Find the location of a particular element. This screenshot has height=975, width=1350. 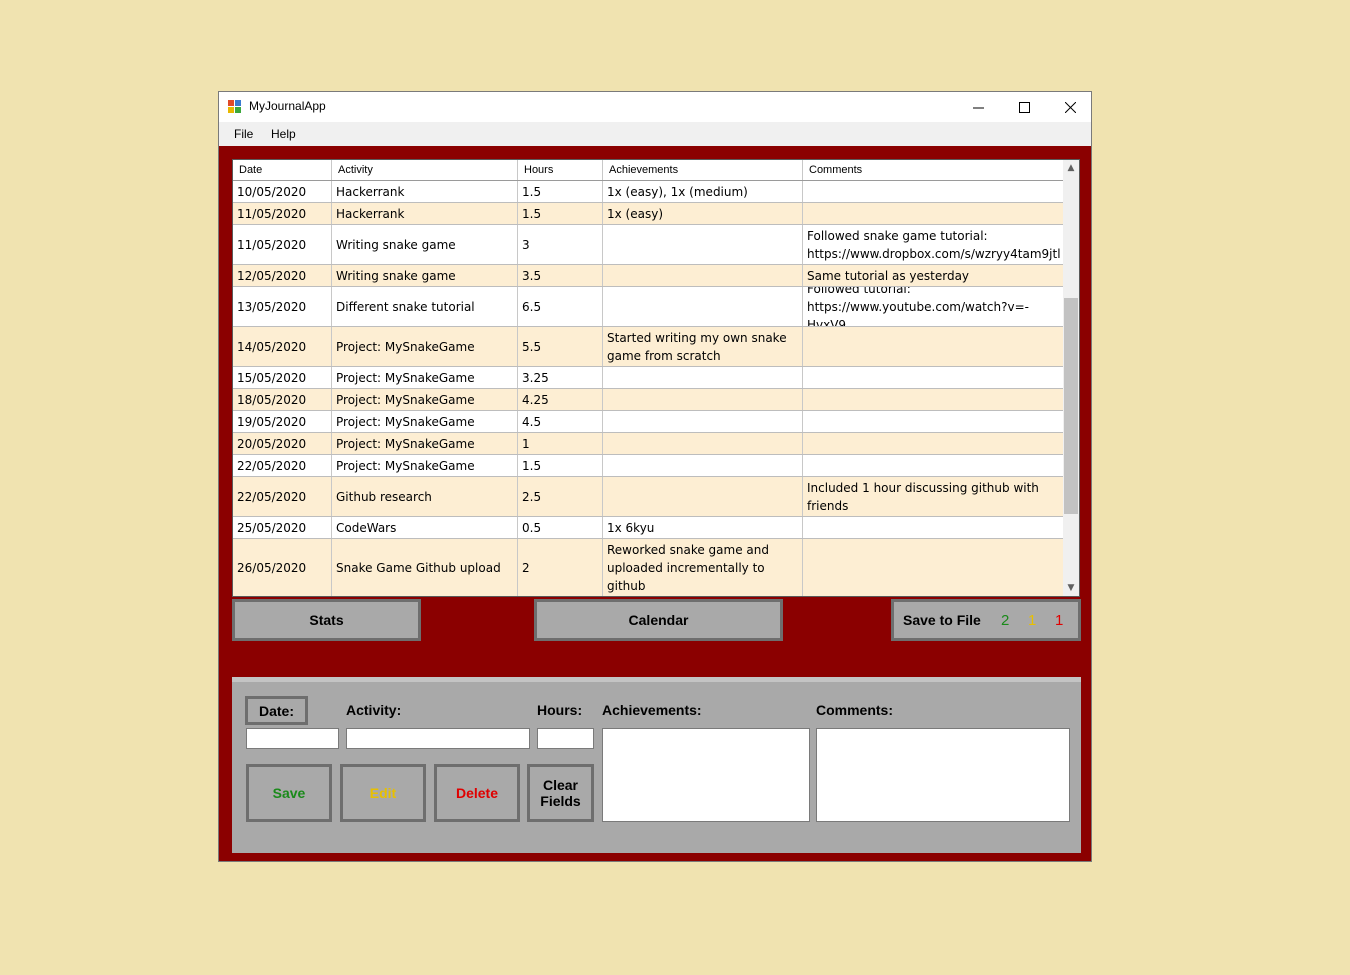

minimize-button is located at coordinates (978, 107).